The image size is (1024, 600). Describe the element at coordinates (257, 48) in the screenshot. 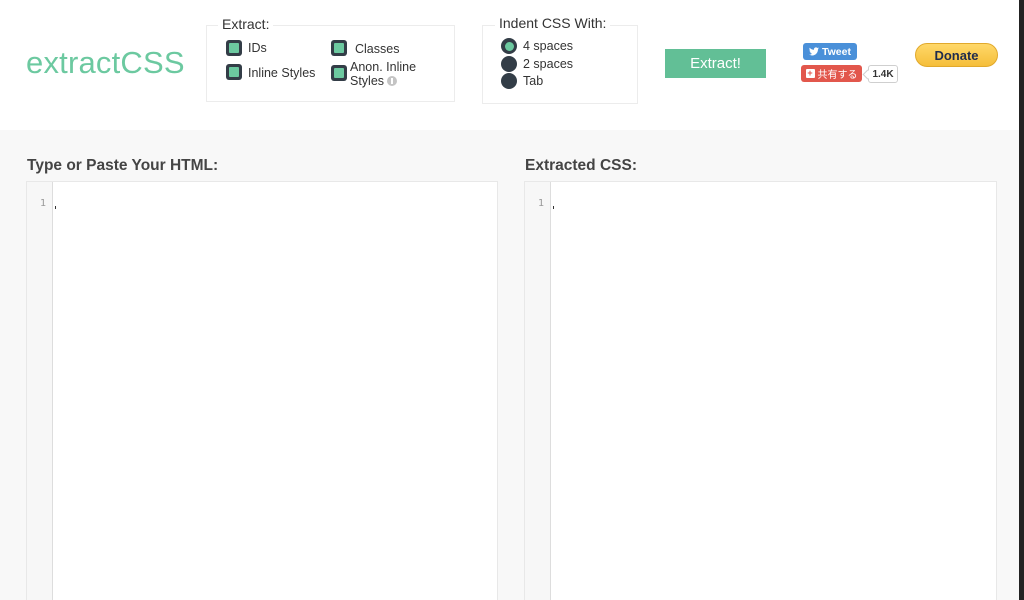

I see `checkbox-ids-label: IDs` at that location.